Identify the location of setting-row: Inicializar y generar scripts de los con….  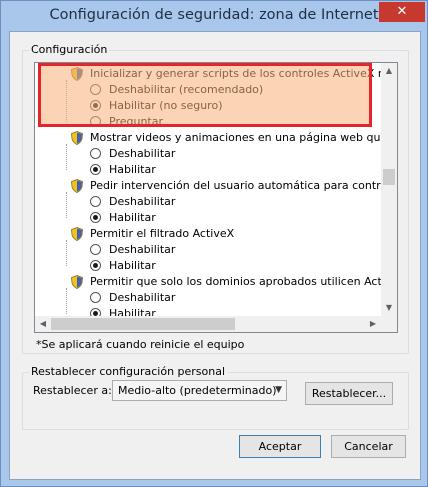
(216, 74).